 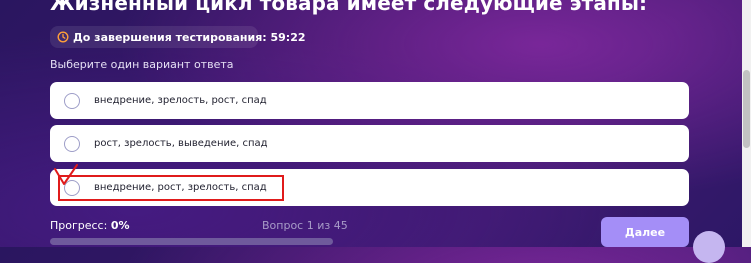 I want to click on timer-text: До завершения тестирования: 59:22, so click(x=189, y=37).